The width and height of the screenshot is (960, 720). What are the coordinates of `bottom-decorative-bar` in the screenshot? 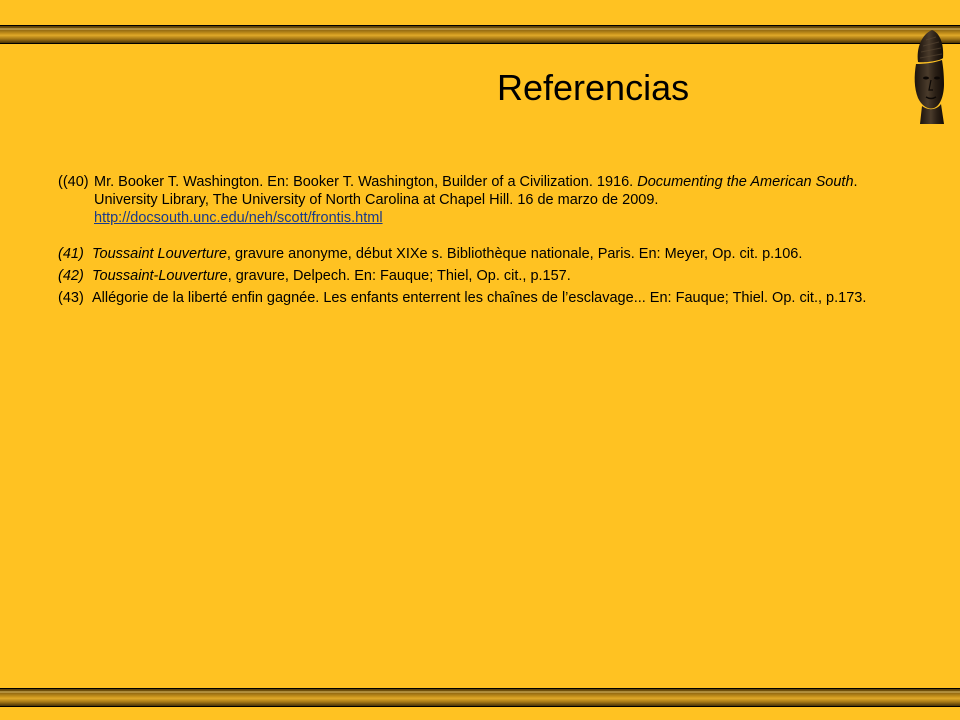 It's located at (480, 697).